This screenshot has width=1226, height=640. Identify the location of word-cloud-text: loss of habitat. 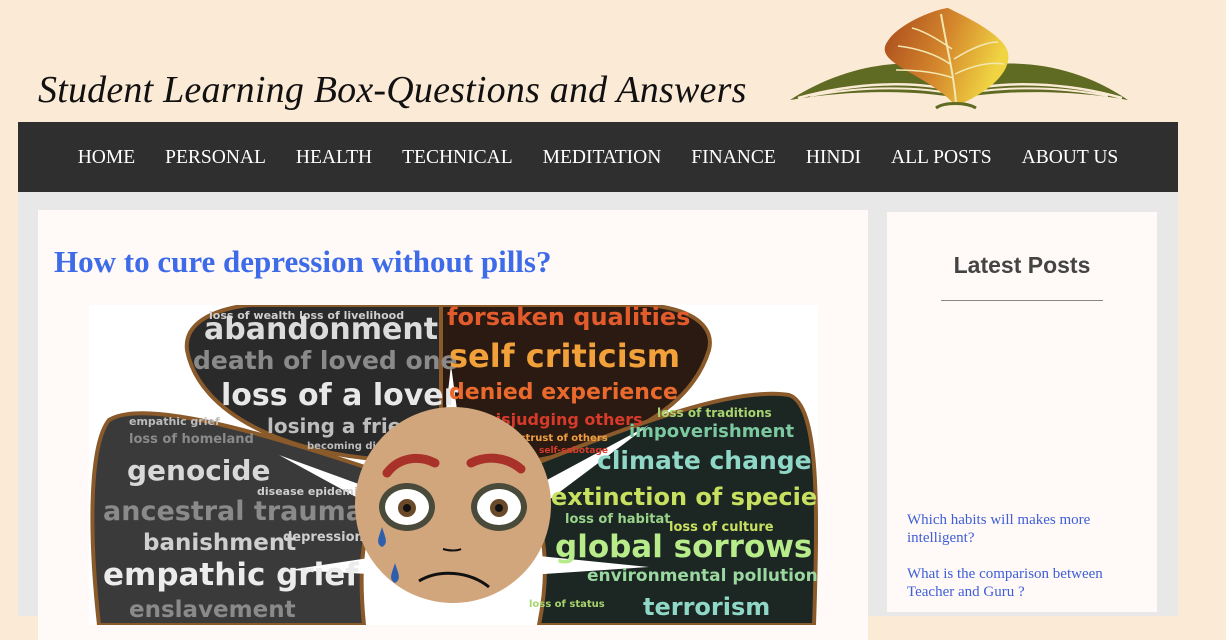
(618, 519).